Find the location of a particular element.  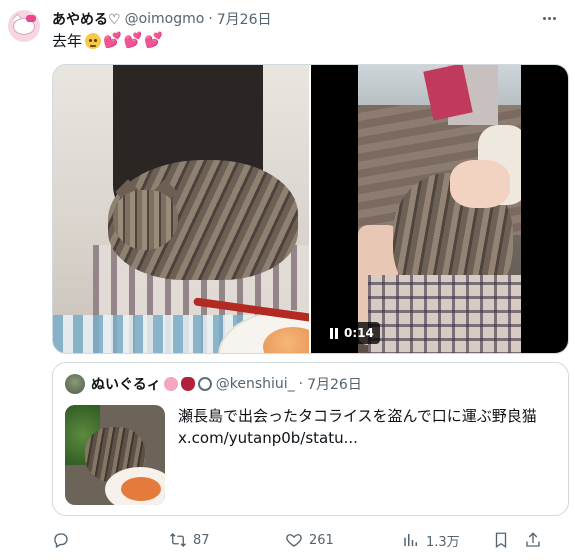

quoted-text-line: 瀬長島で出会ったタコライスを盗んで口に運ぶ野良猫 is located at coordinates (357, 416).